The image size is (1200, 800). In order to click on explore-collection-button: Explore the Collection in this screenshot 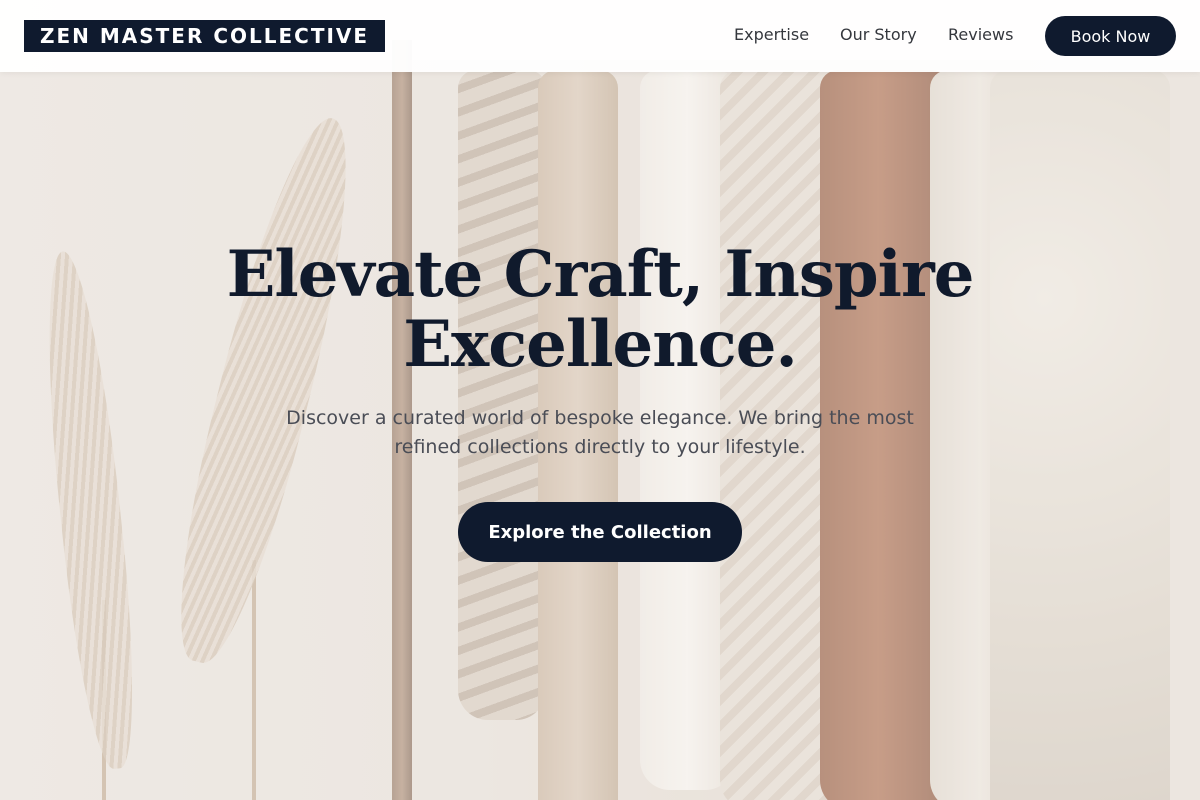, I will do `click(600, 532)`.